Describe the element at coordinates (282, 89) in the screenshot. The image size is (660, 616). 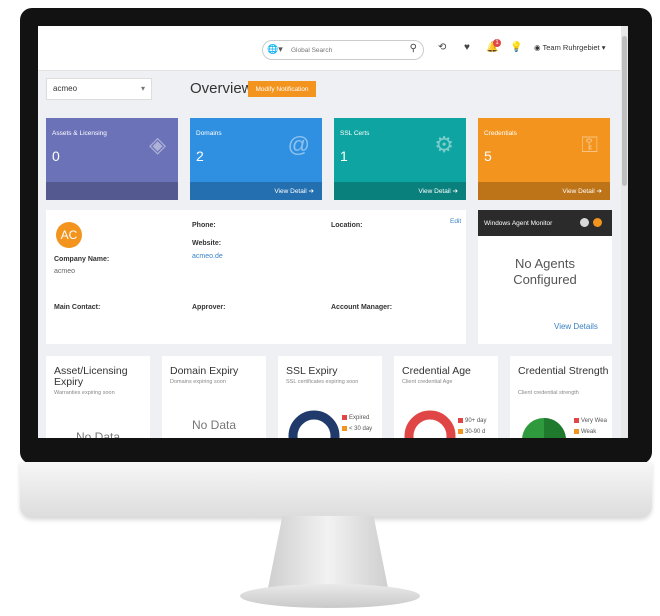
I see `modify-notification-button: Modify Notification` at that location.